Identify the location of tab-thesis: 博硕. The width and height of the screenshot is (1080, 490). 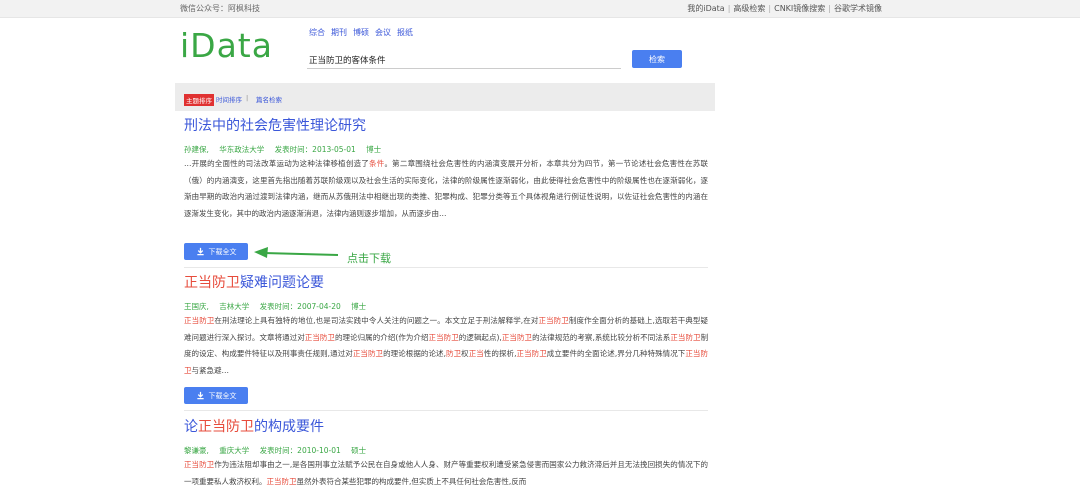
(361, 32).